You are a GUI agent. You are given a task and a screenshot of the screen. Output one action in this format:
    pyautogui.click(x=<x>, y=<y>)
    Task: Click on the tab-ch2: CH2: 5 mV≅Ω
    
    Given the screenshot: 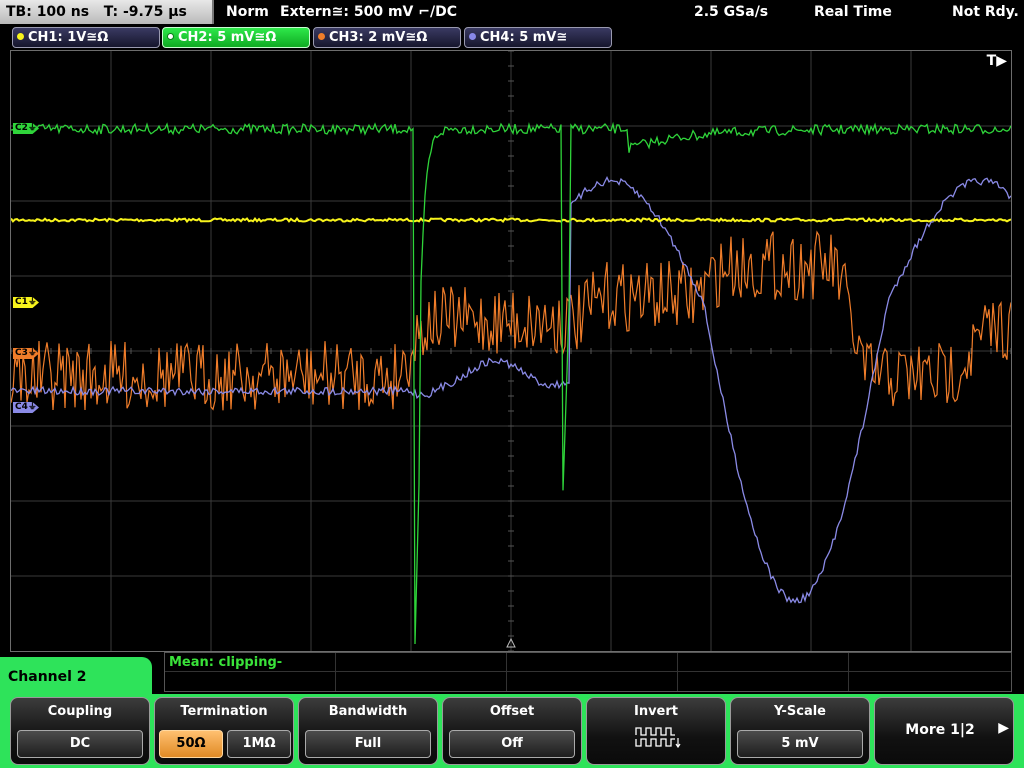 What is the action you would take?
    pyautogui.click(x=236, y=37)
    